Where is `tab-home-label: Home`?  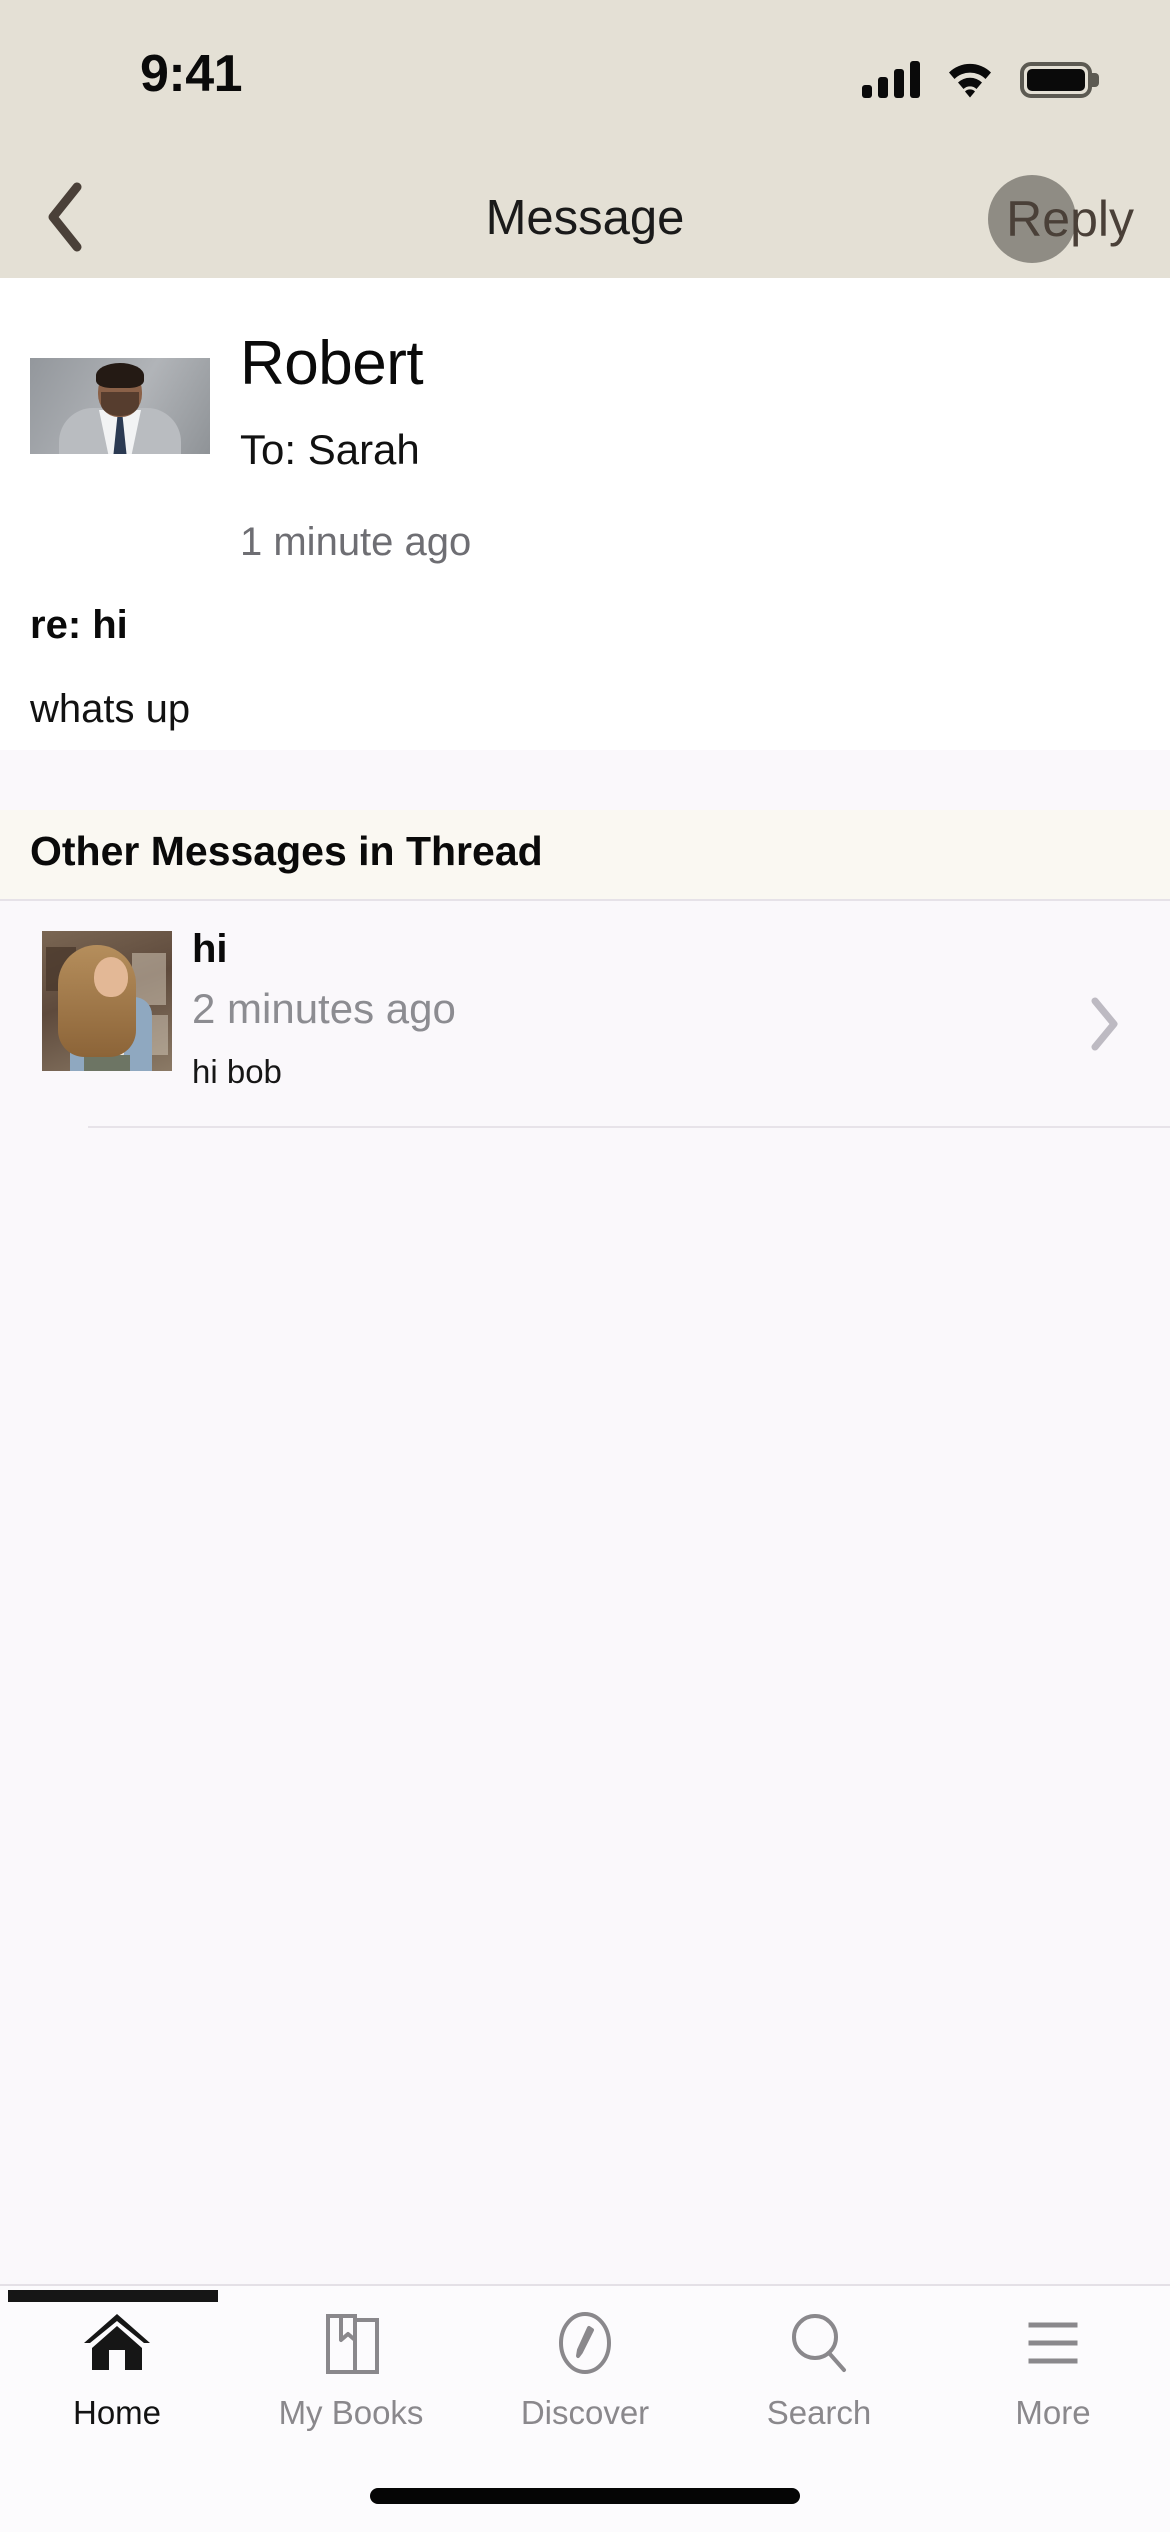 tab-home-label: Home is located at coordinates (117, 2412).